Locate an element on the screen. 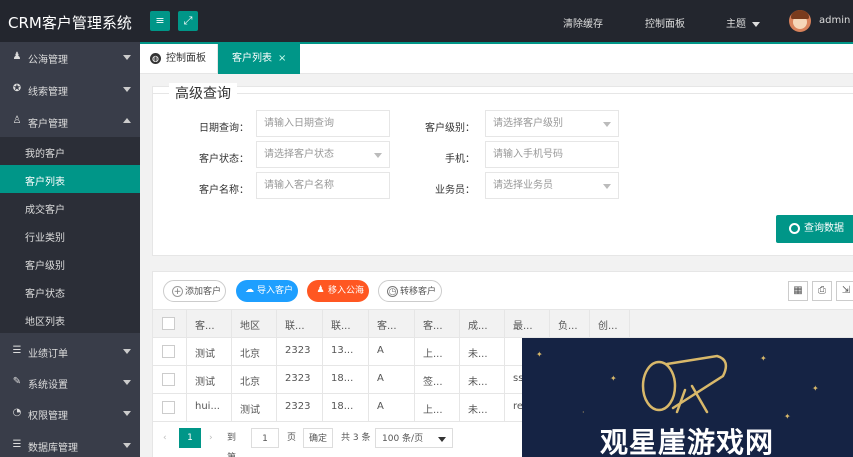  tab-customer-list: 客户列表 × is located at coordinates (259, 59).